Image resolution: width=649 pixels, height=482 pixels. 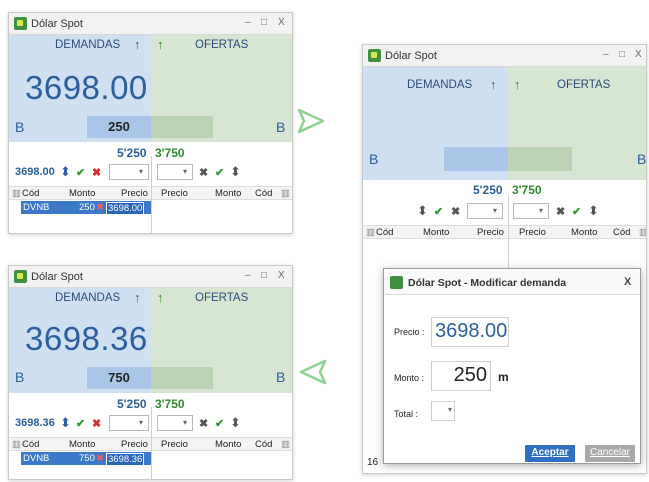 What do you see at coordinates (20, 127) in the screenshot?
I see `bid-side-letter: B` at bounding box center [20, 127].